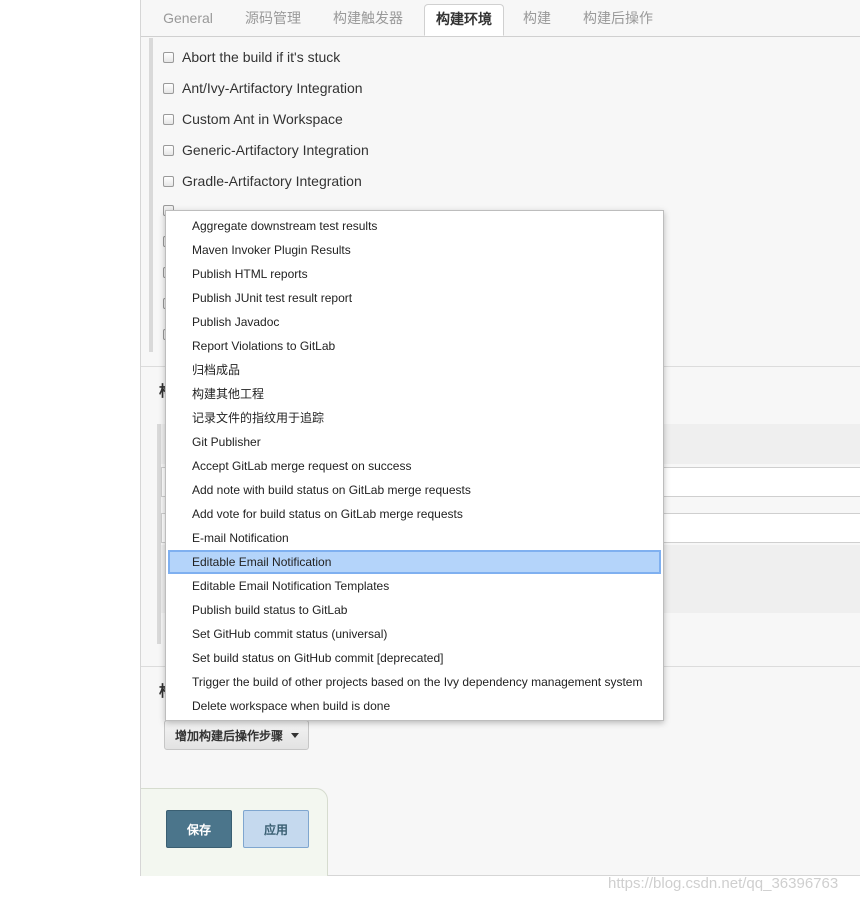 The width and height of the screenshot is (860, 902). What do you see at coordinates (229, 735) in the screenshot?
I see `add-post-build-step-label: 增加构建后操作步骤` at bounding box center [229, 735].